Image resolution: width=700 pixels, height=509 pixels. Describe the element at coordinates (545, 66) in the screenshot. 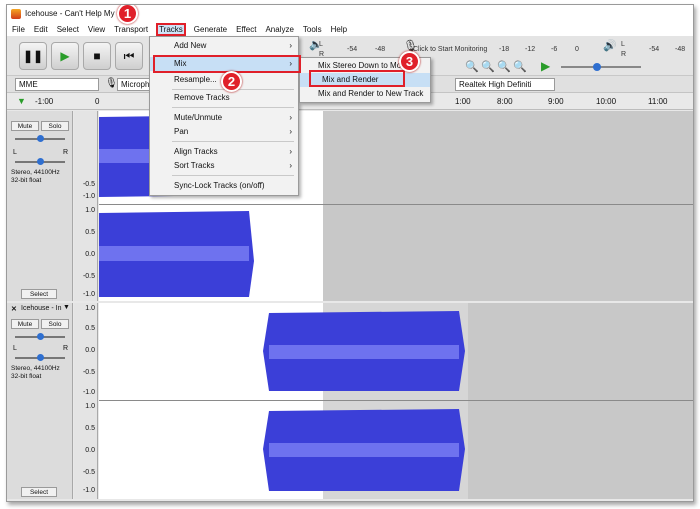

I see `play-at-speed-icon: ▶` at that location.